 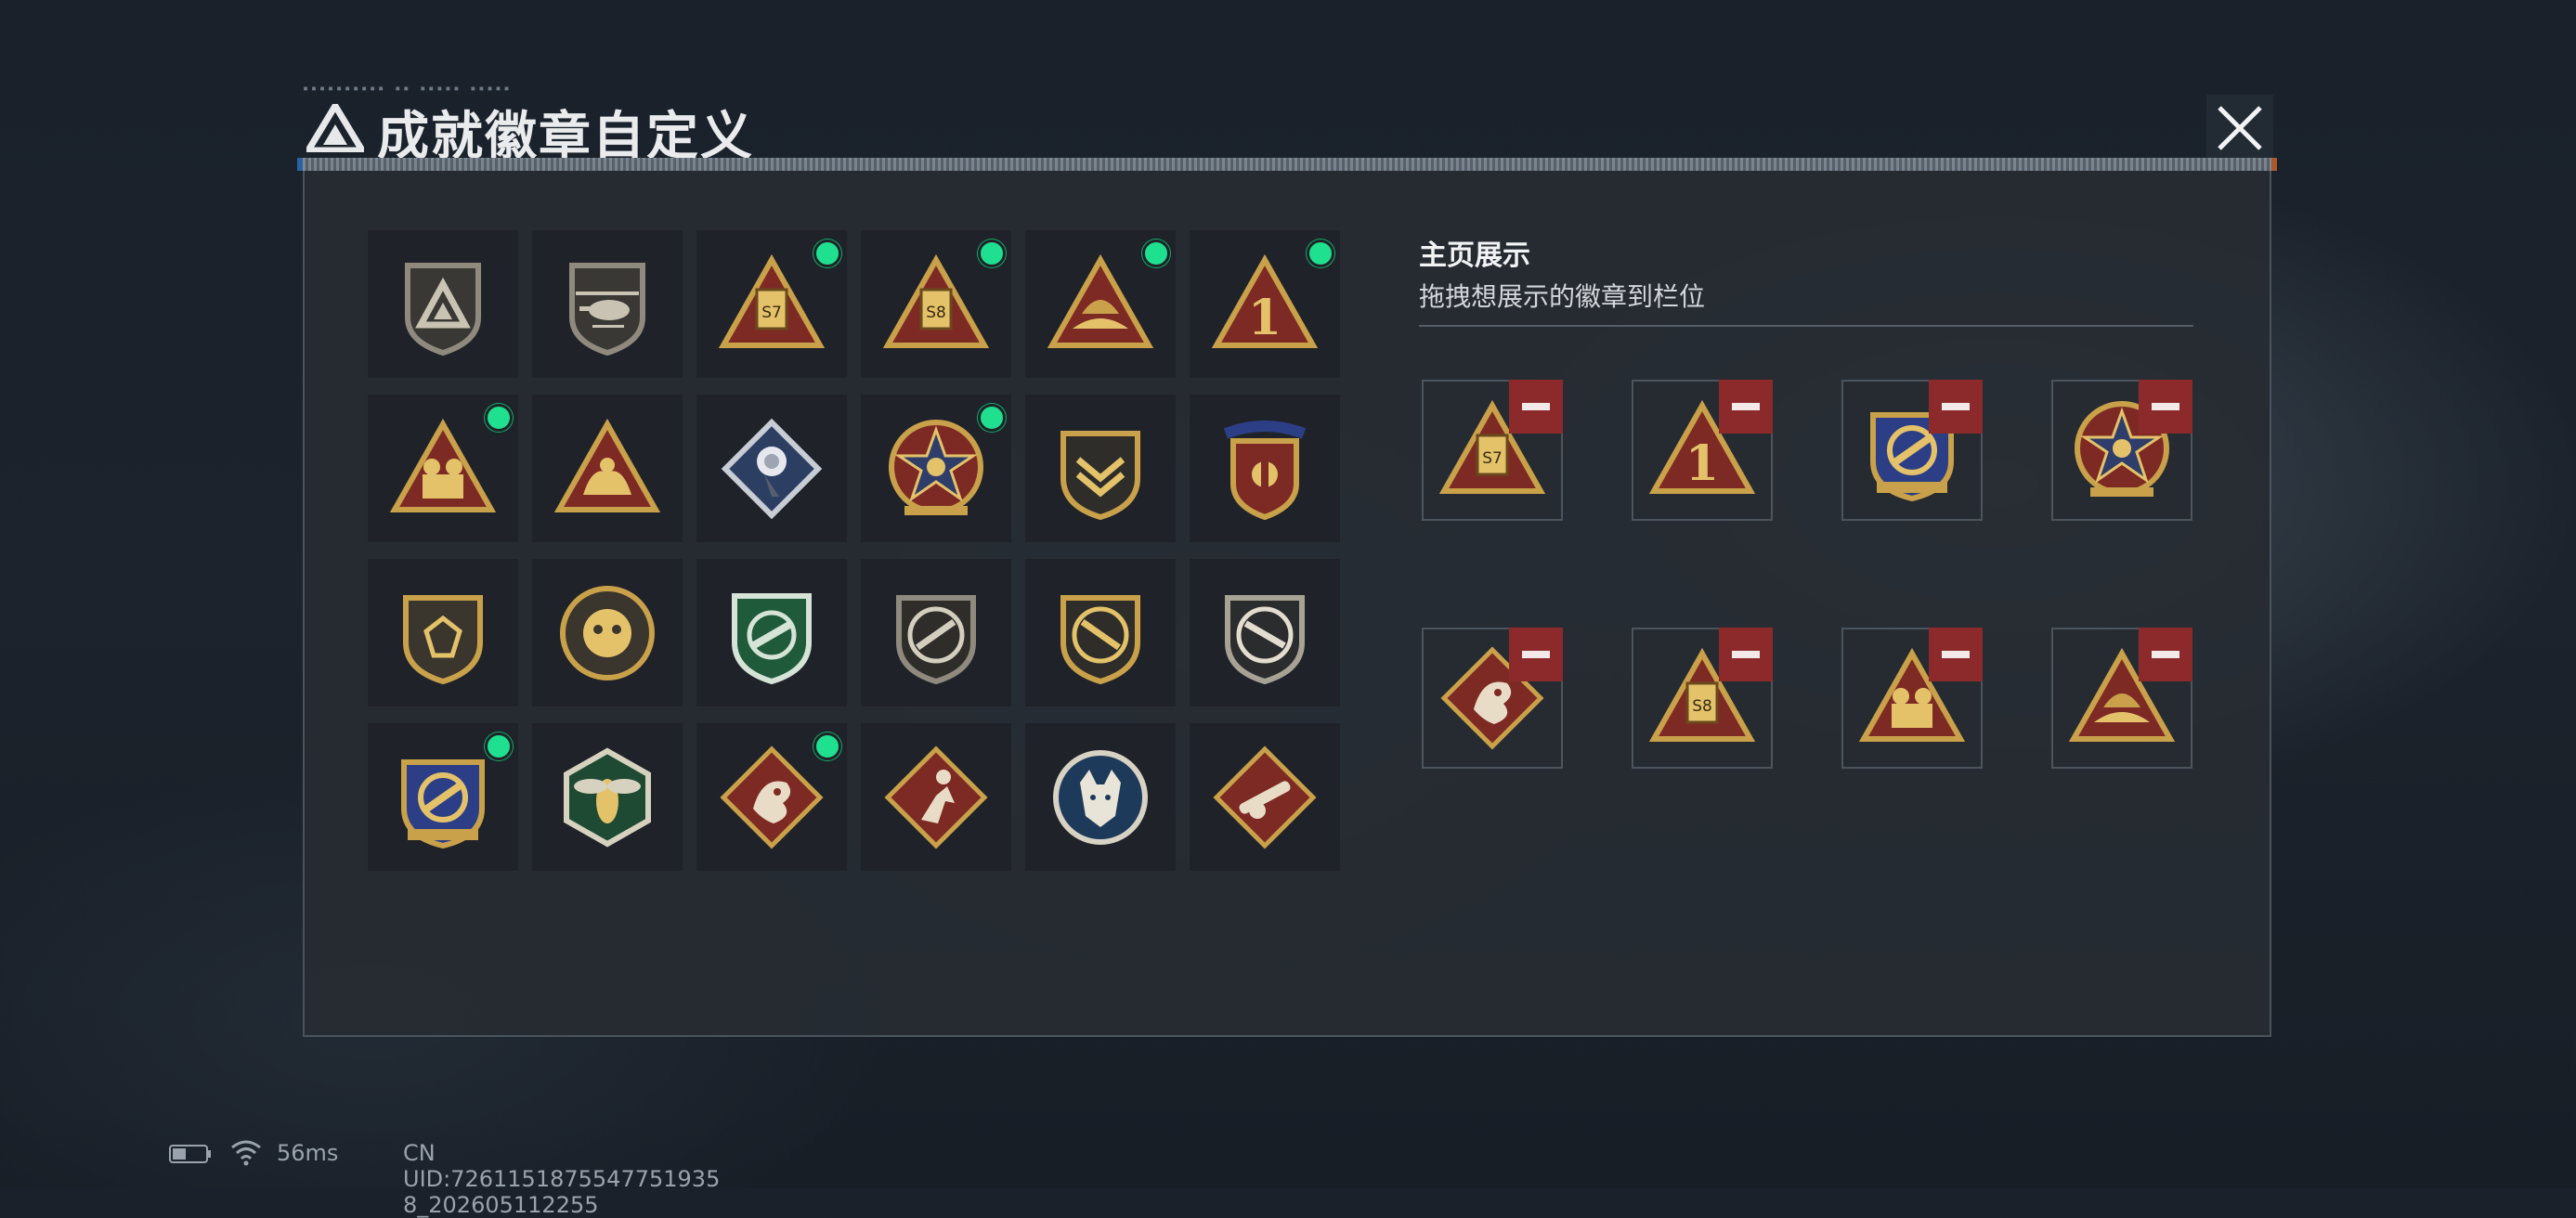 I want to click on close-icon, so click(x=2240, y=128).